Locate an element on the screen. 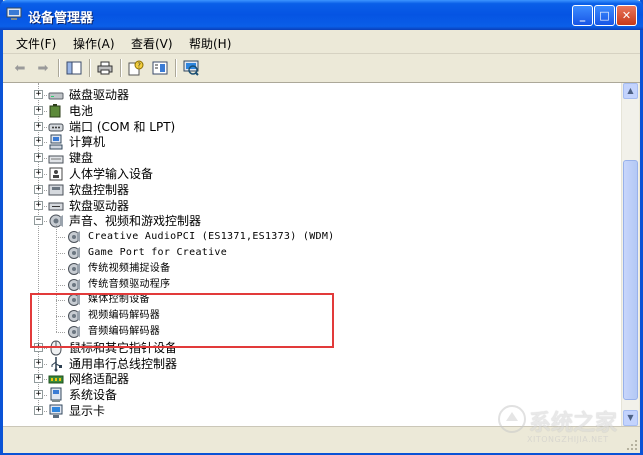 The height and width of the screenshot is (455, 643). computer-icon is located at coordinates (56, 142).